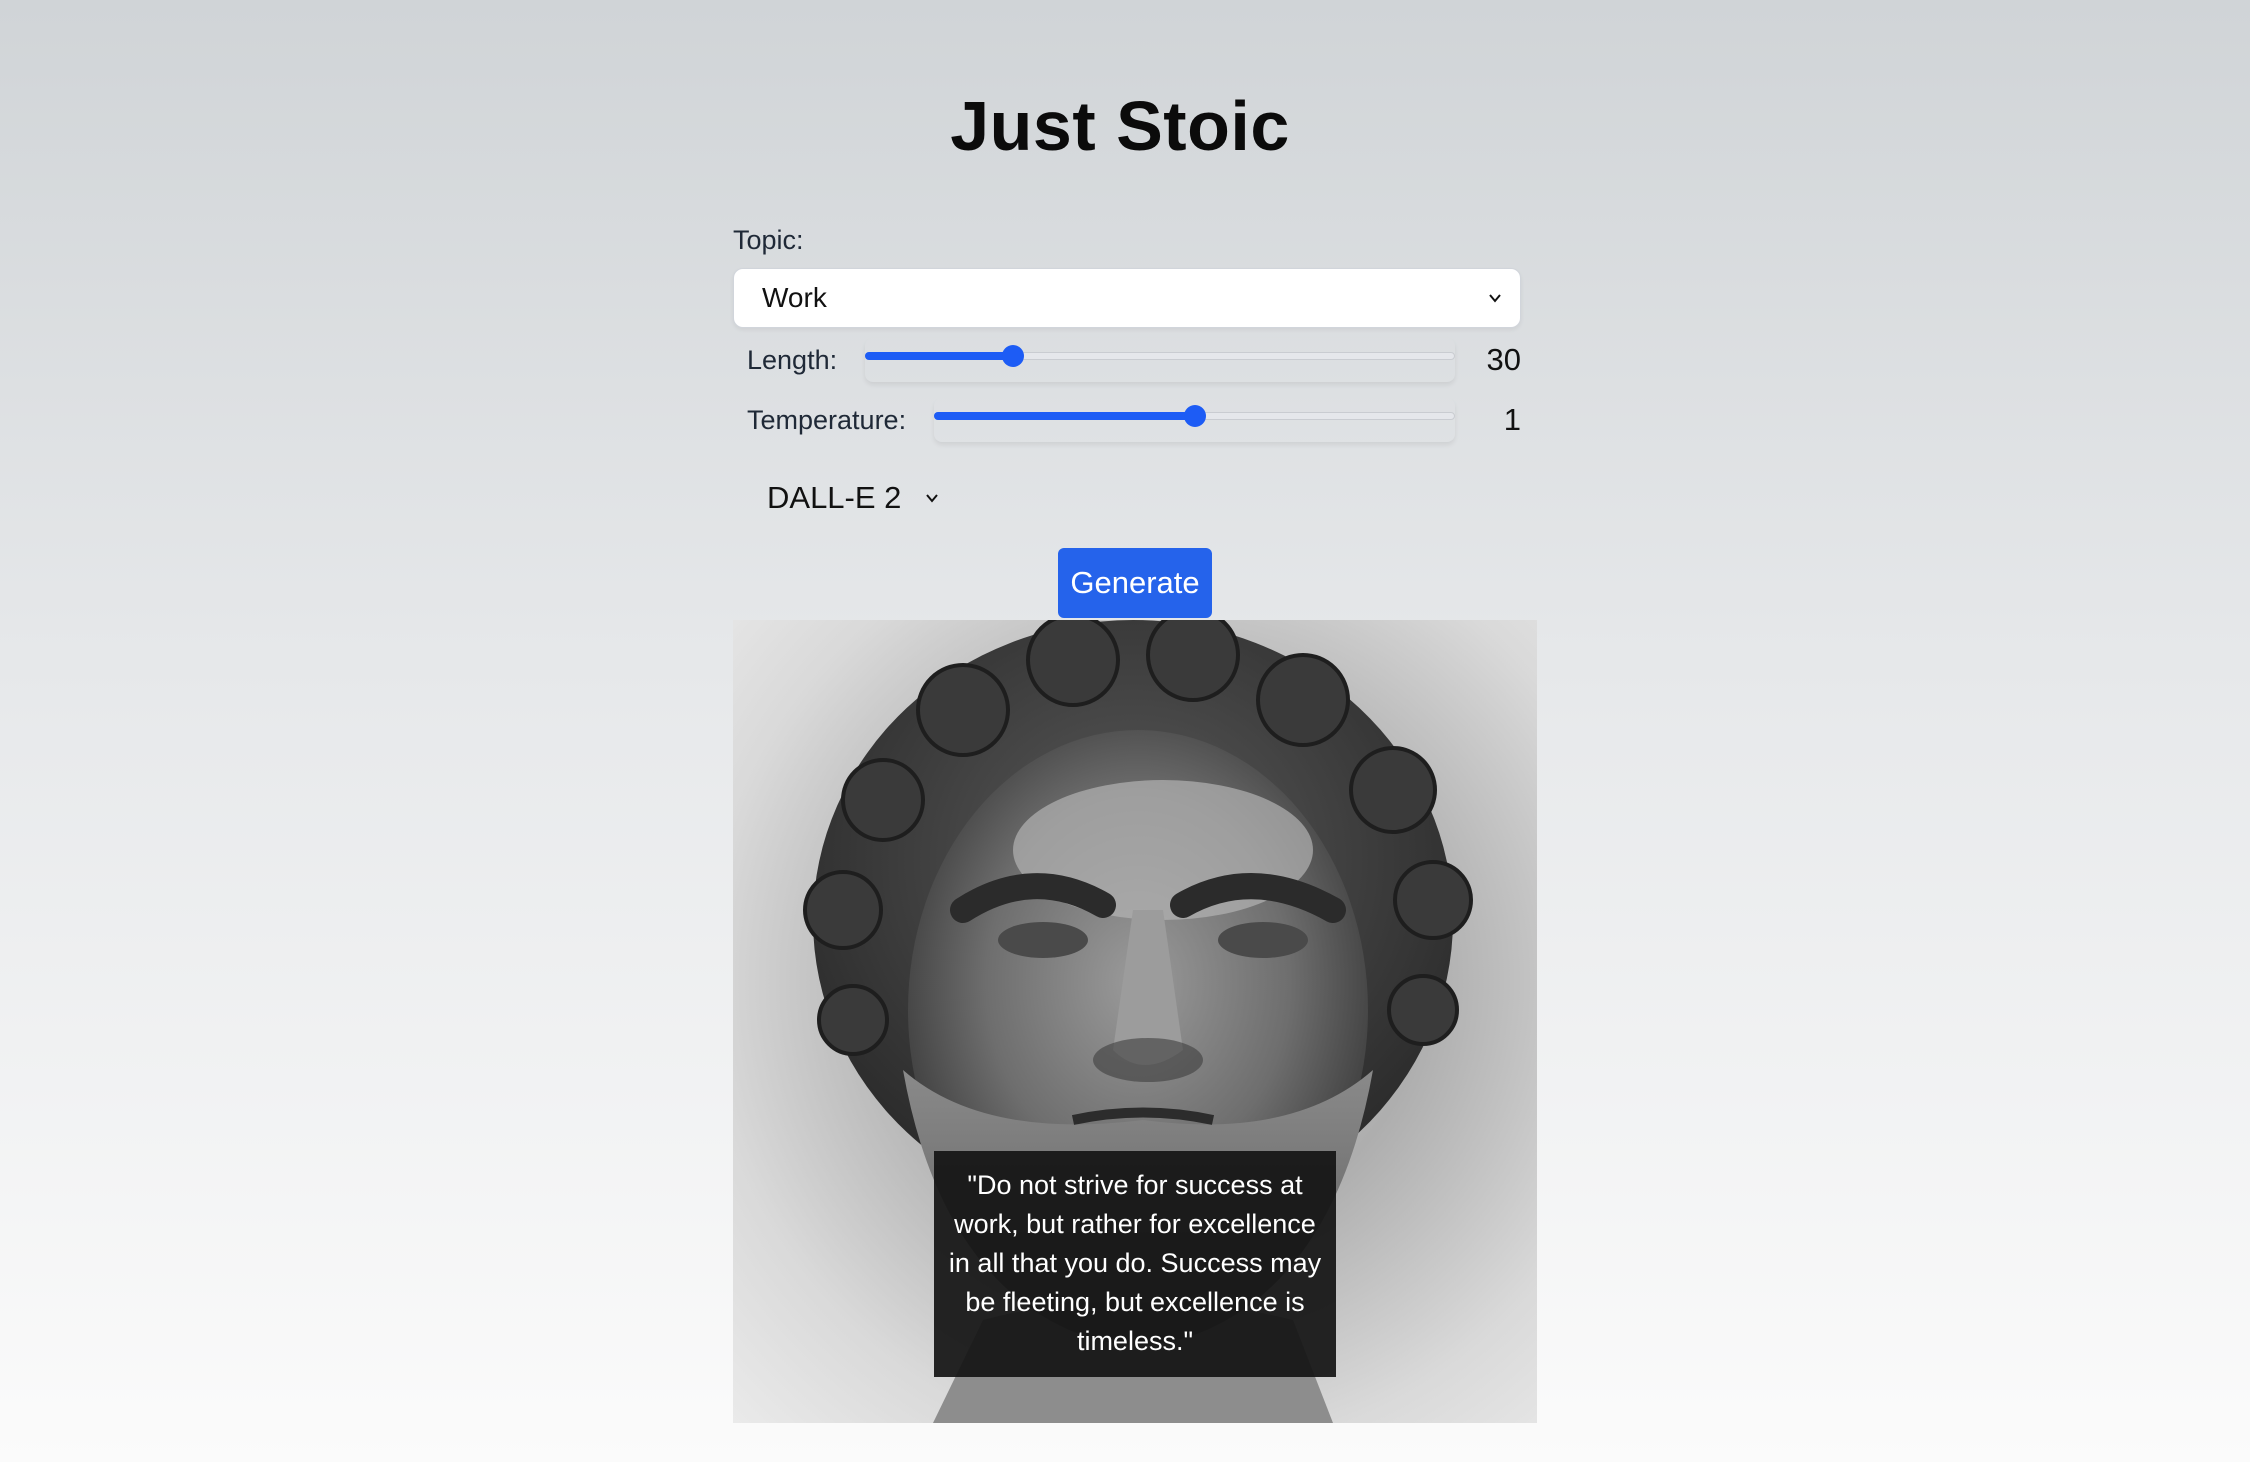 The width and height of the screenshot is (2250, 1462). Describe the element at coordinates (1503, 359) in the screenshot. I see `length-value: 30` at that location.